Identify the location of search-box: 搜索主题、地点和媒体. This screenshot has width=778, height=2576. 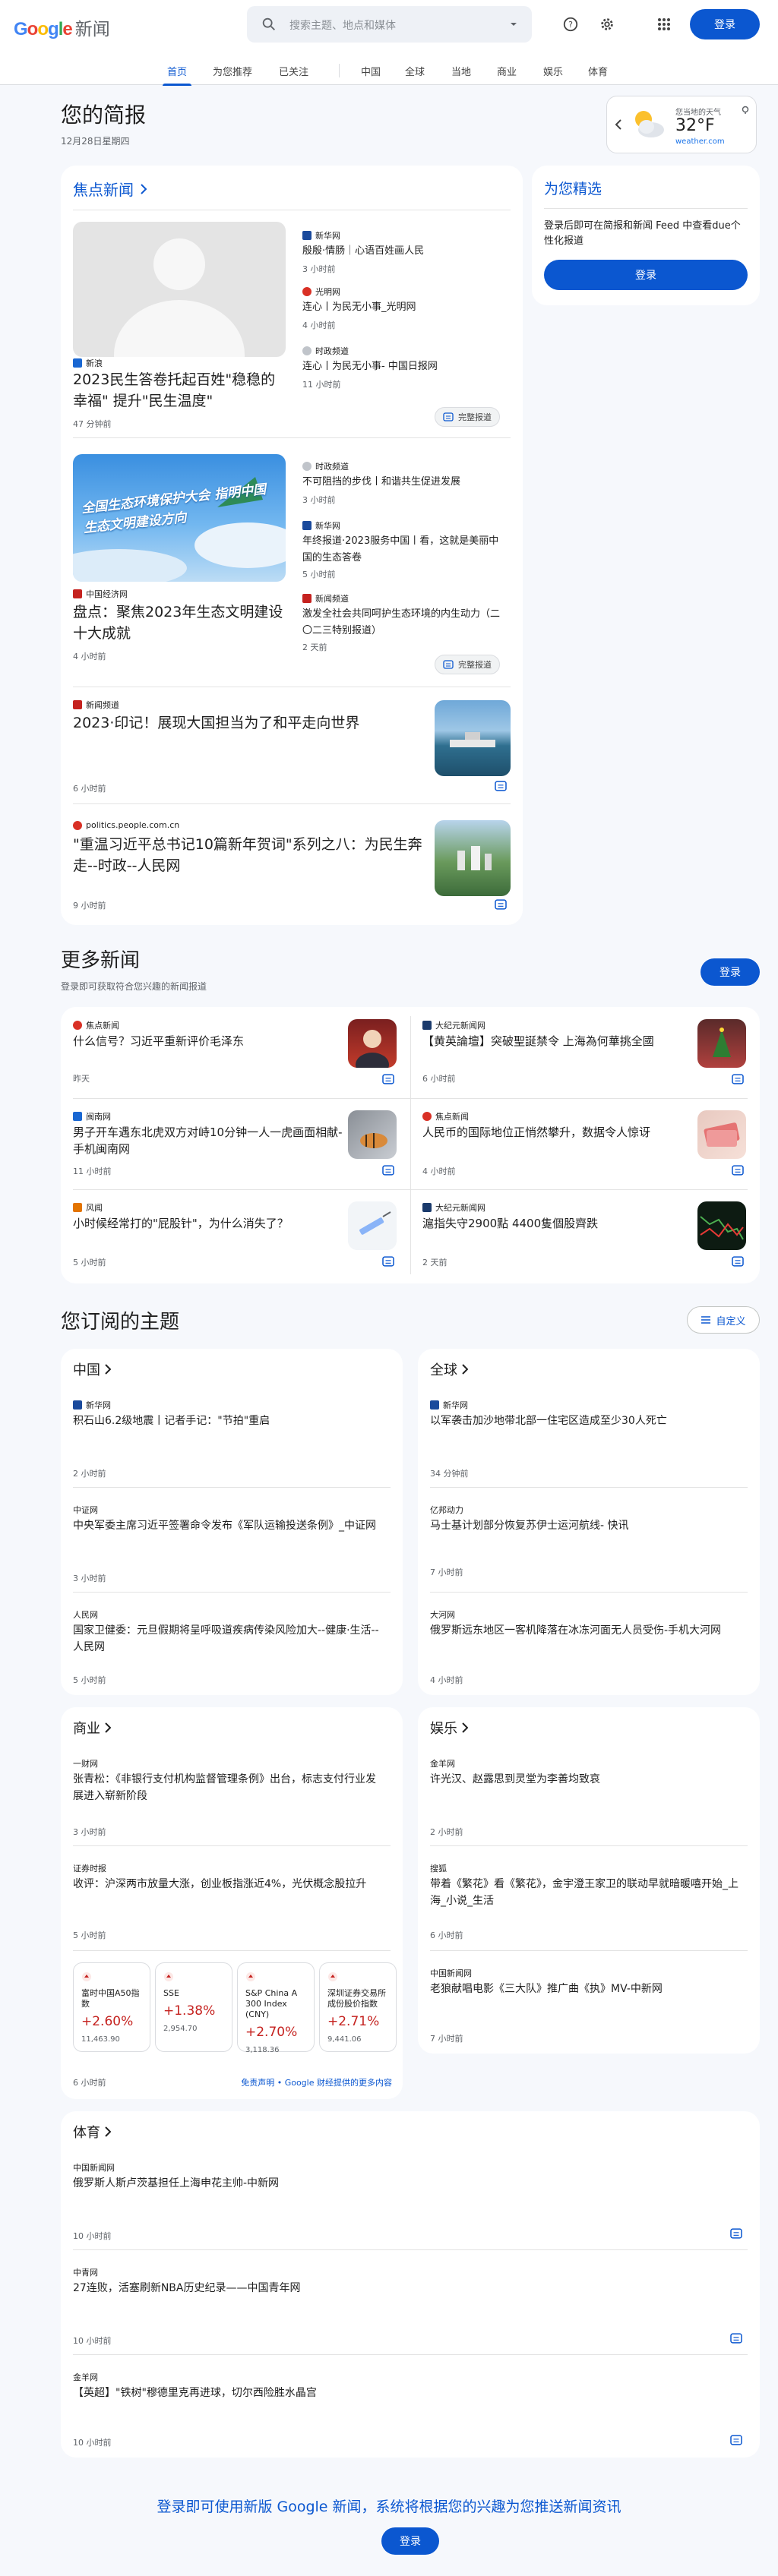
(389, 24).